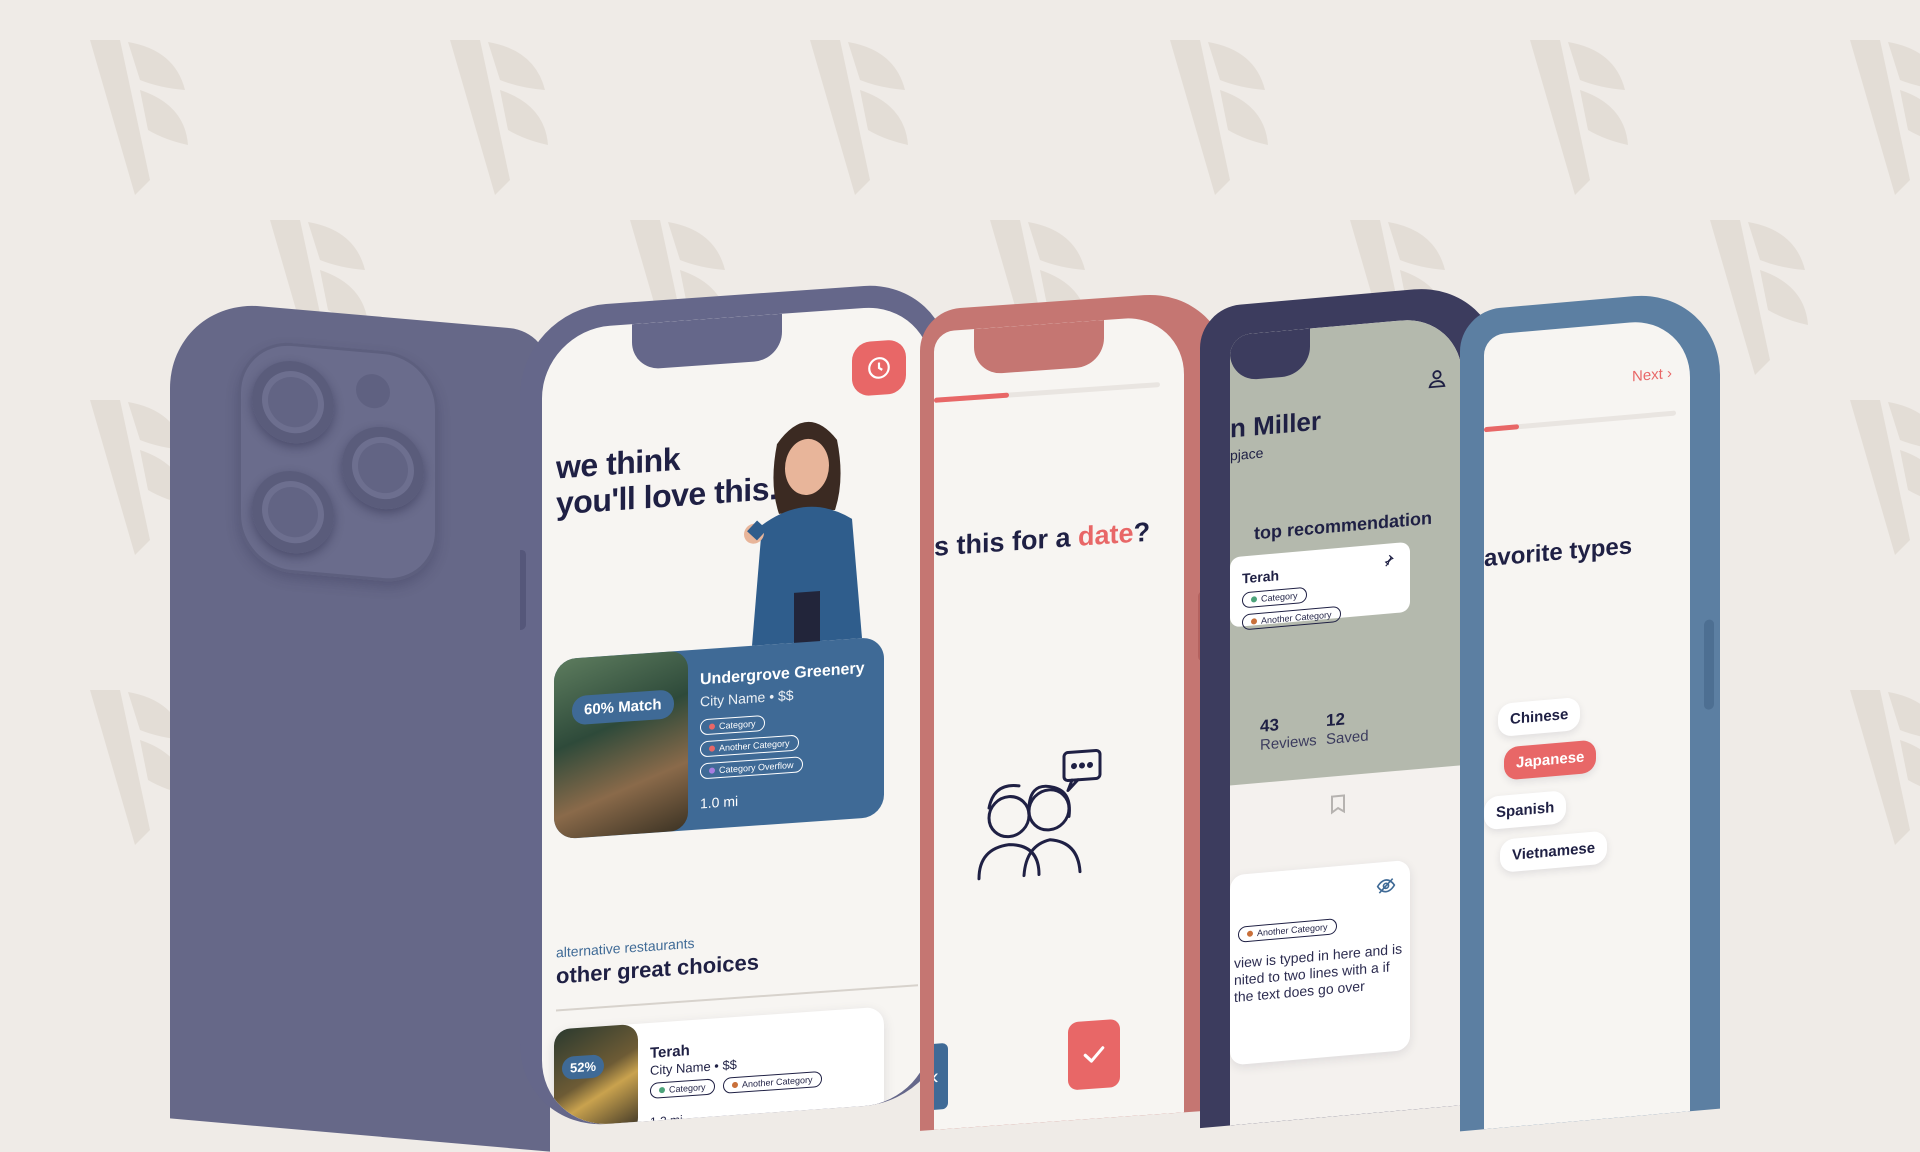 The image size is (1920, 1152). What do you see at coordinates (1039, 815) in the screenshot?
I see `couple-icon` at bounding box center [1039, 815].